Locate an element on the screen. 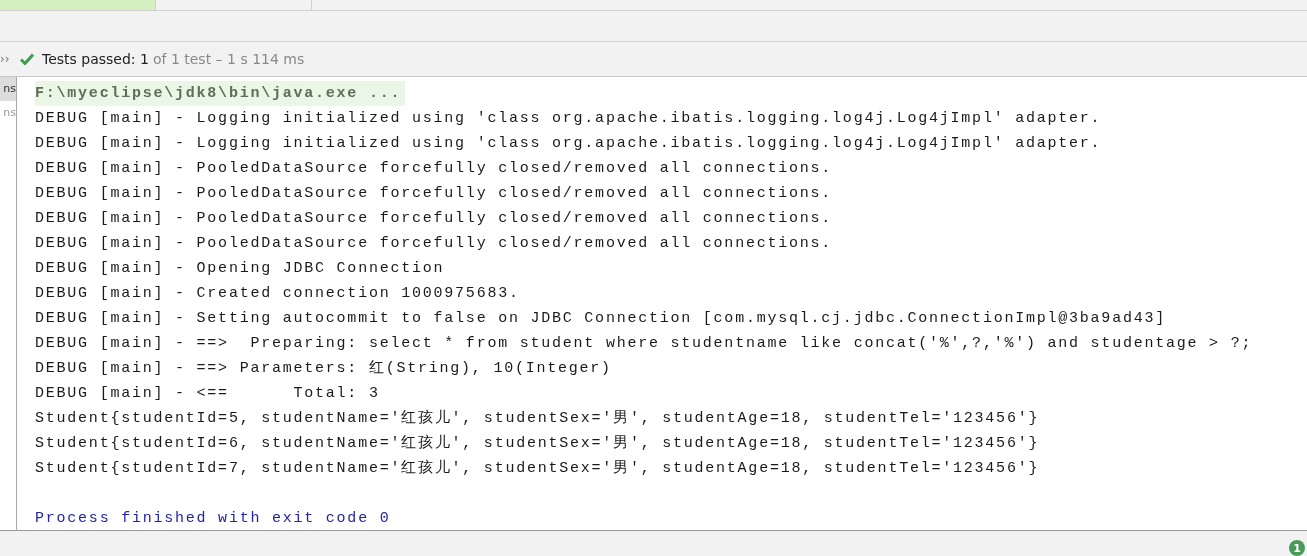 This screenshot has height=556, width=1307. log-line: DEBUG [main] - <== Total: 3 is located at coordinates (207, 394).